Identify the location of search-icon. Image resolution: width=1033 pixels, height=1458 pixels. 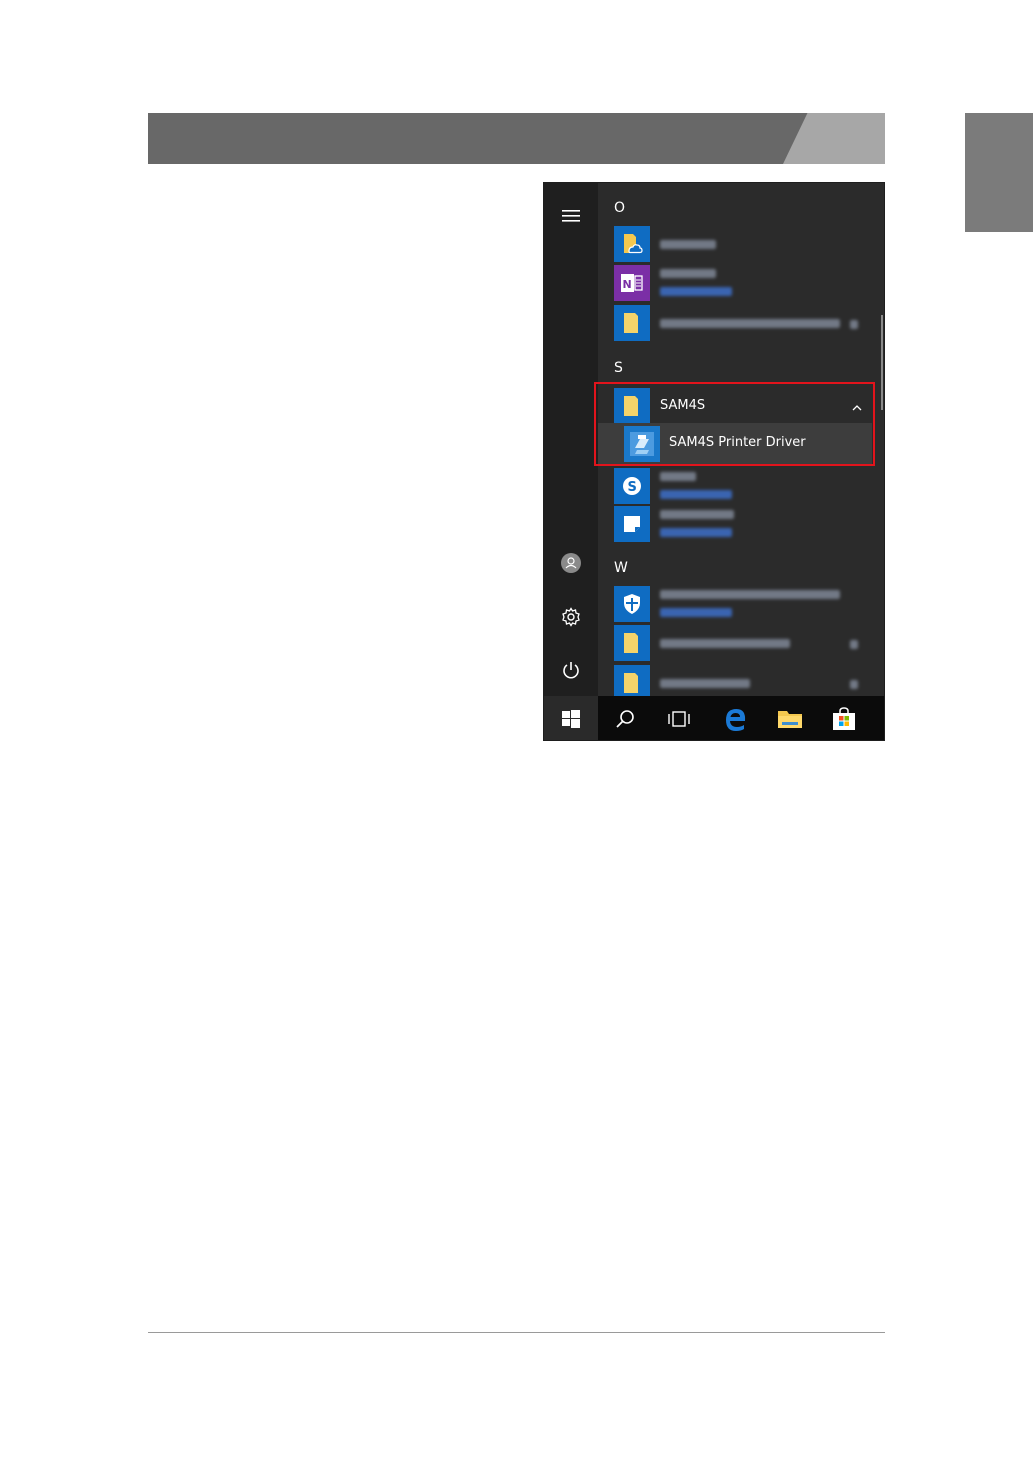
(625, 718).